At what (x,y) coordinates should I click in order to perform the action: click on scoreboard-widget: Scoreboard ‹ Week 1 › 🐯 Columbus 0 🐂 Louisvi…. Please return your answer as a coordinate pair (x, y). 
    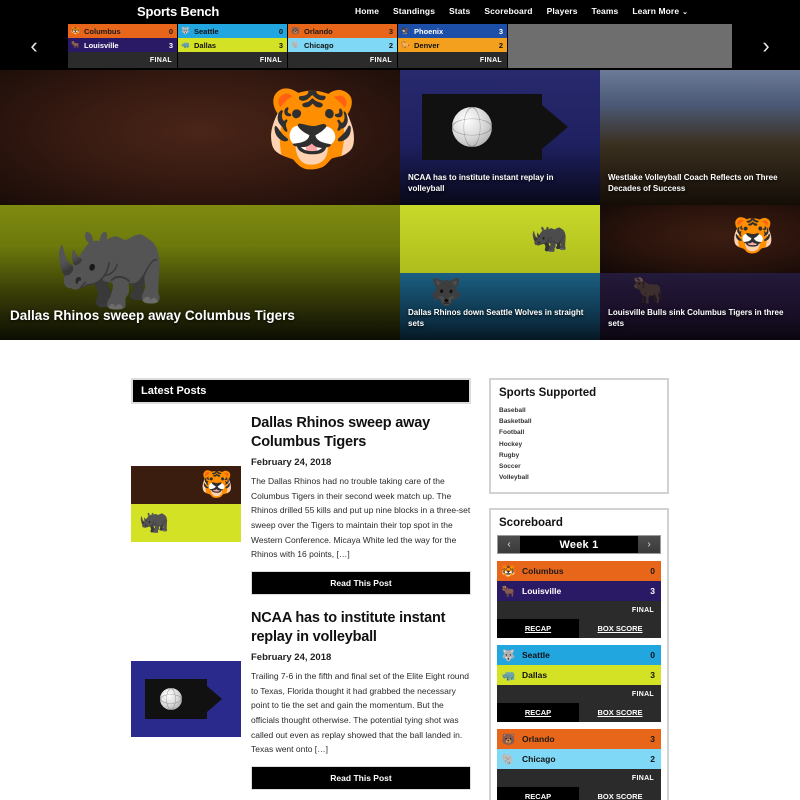
    Looking at the image, I should click on (579, 654).